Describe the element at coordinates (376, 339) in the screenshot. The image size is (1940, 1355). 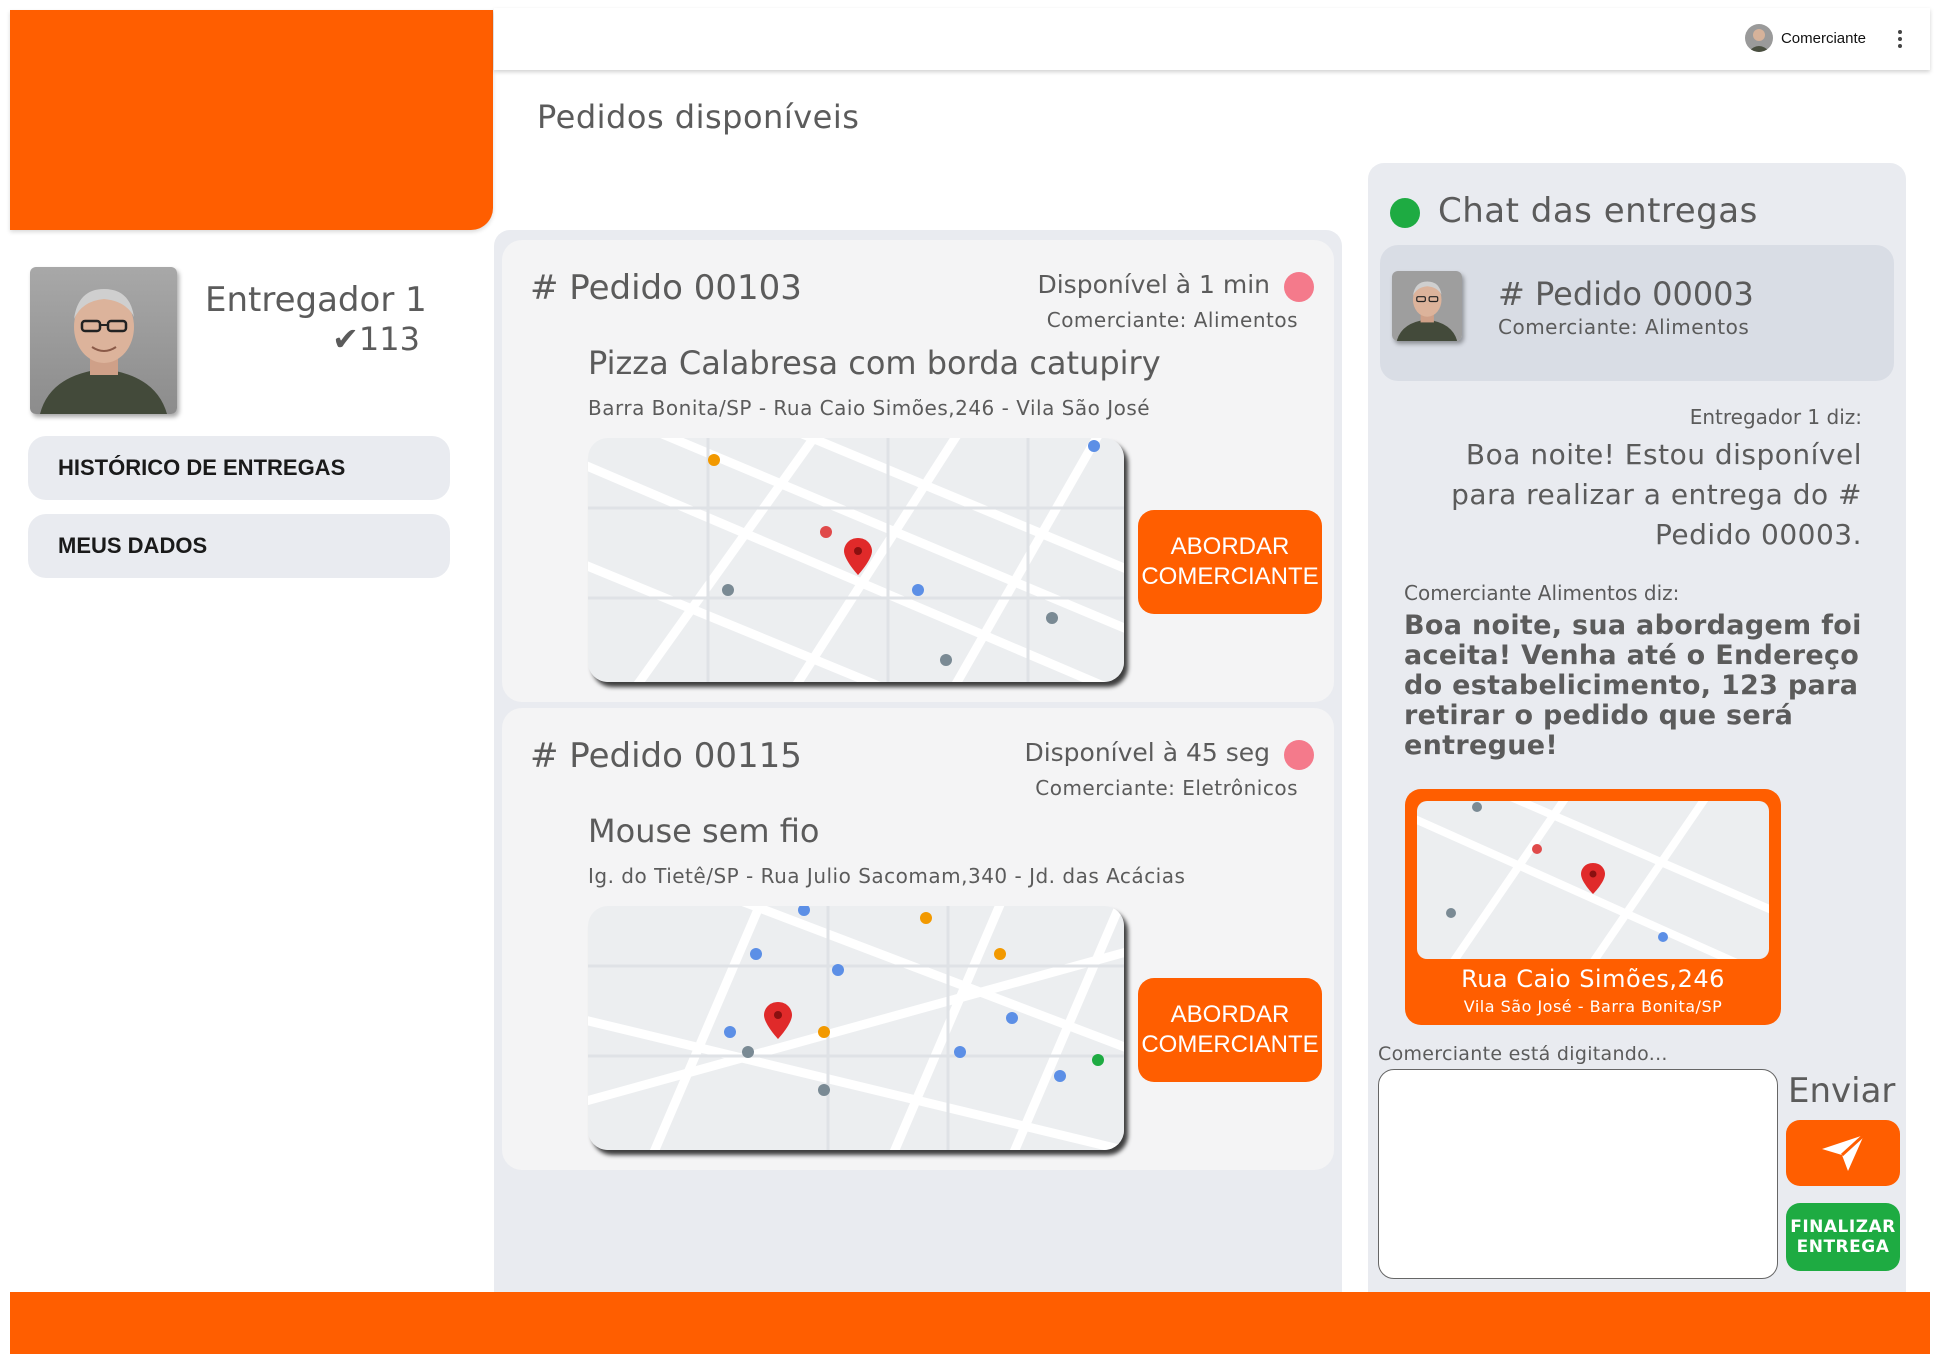
I see `delivery-count: ✔113` at that location.